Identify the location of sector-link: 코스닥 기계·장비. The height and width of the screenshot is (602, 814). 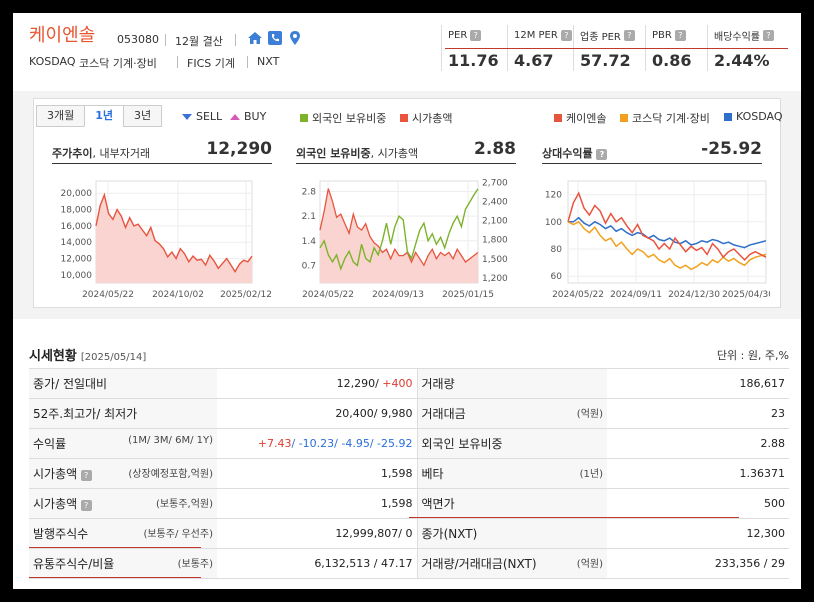
(118, 63).